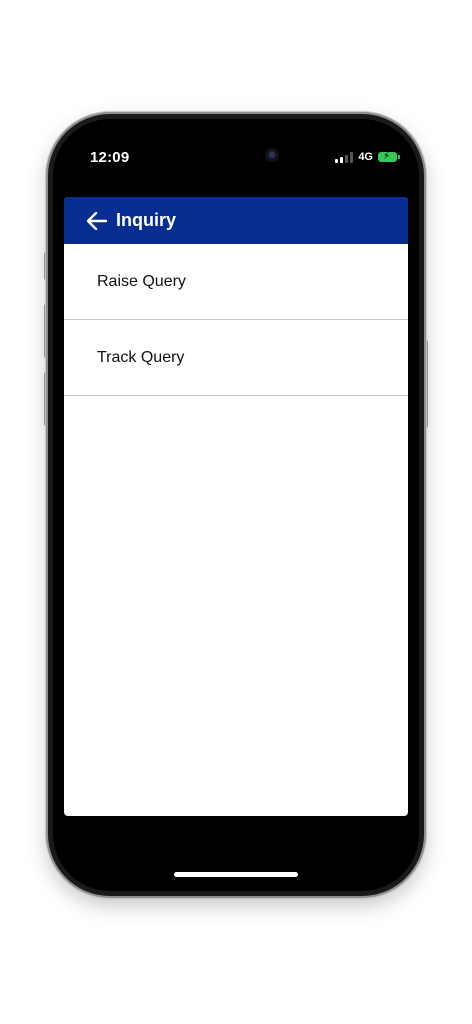 This screenshot has height=1024, width=472. Describe the element at coordinates (110, 157) in the screenshot. I see `status-time: 12:09` at that location.